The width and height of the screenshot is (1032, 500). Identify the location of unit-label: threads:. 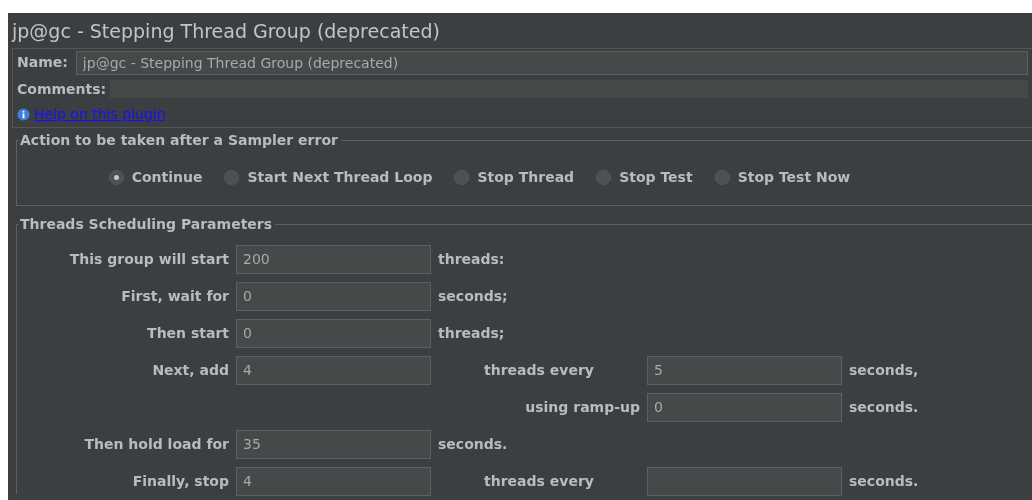
(472, 259).